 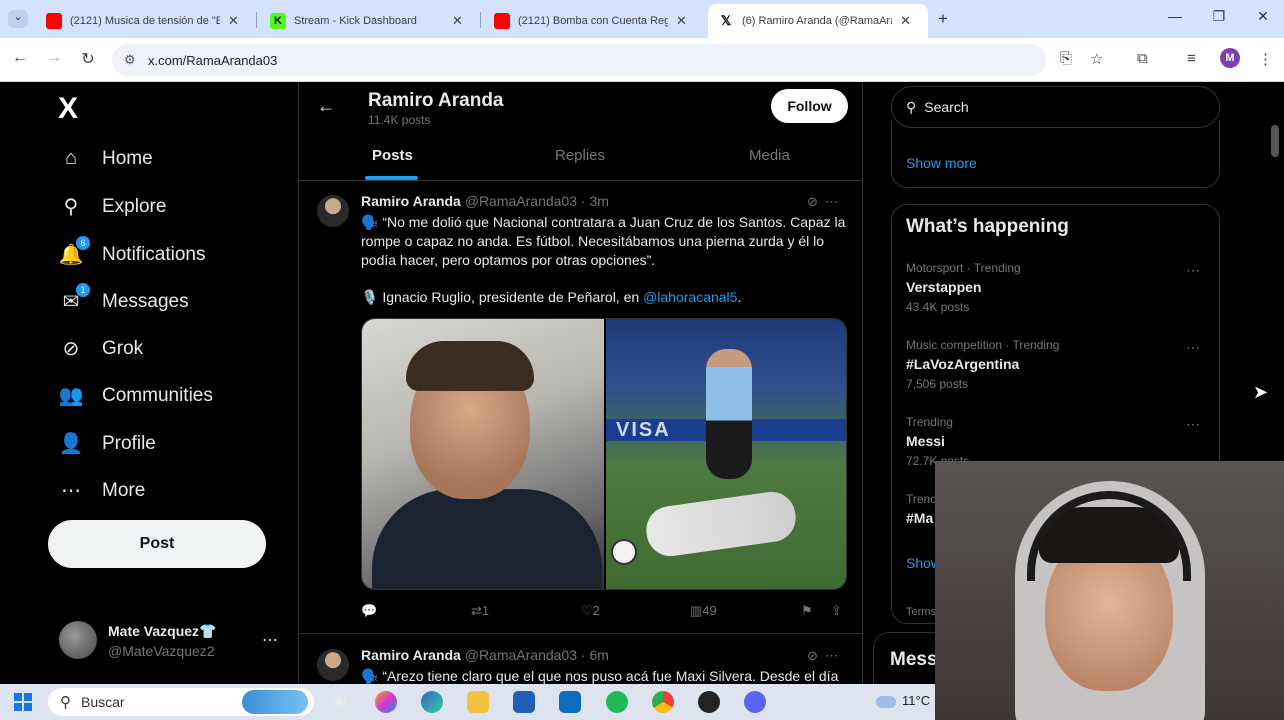 What do you see at coordinates (1055, 154) in the screenshot?
I see `sidebar-card` at bounding box center [1055, 154].